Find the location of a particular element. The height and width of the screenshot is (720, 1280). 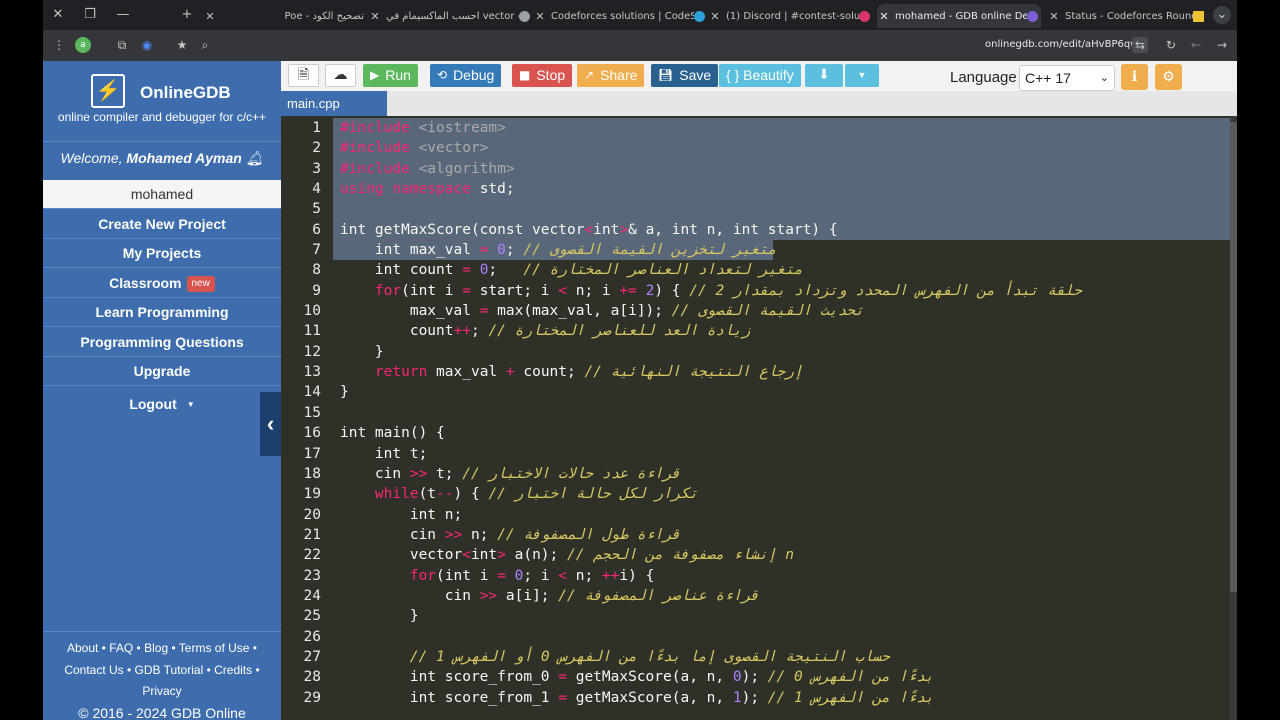

restore-window-icon: ❐ is located at coordinates (90, 15).